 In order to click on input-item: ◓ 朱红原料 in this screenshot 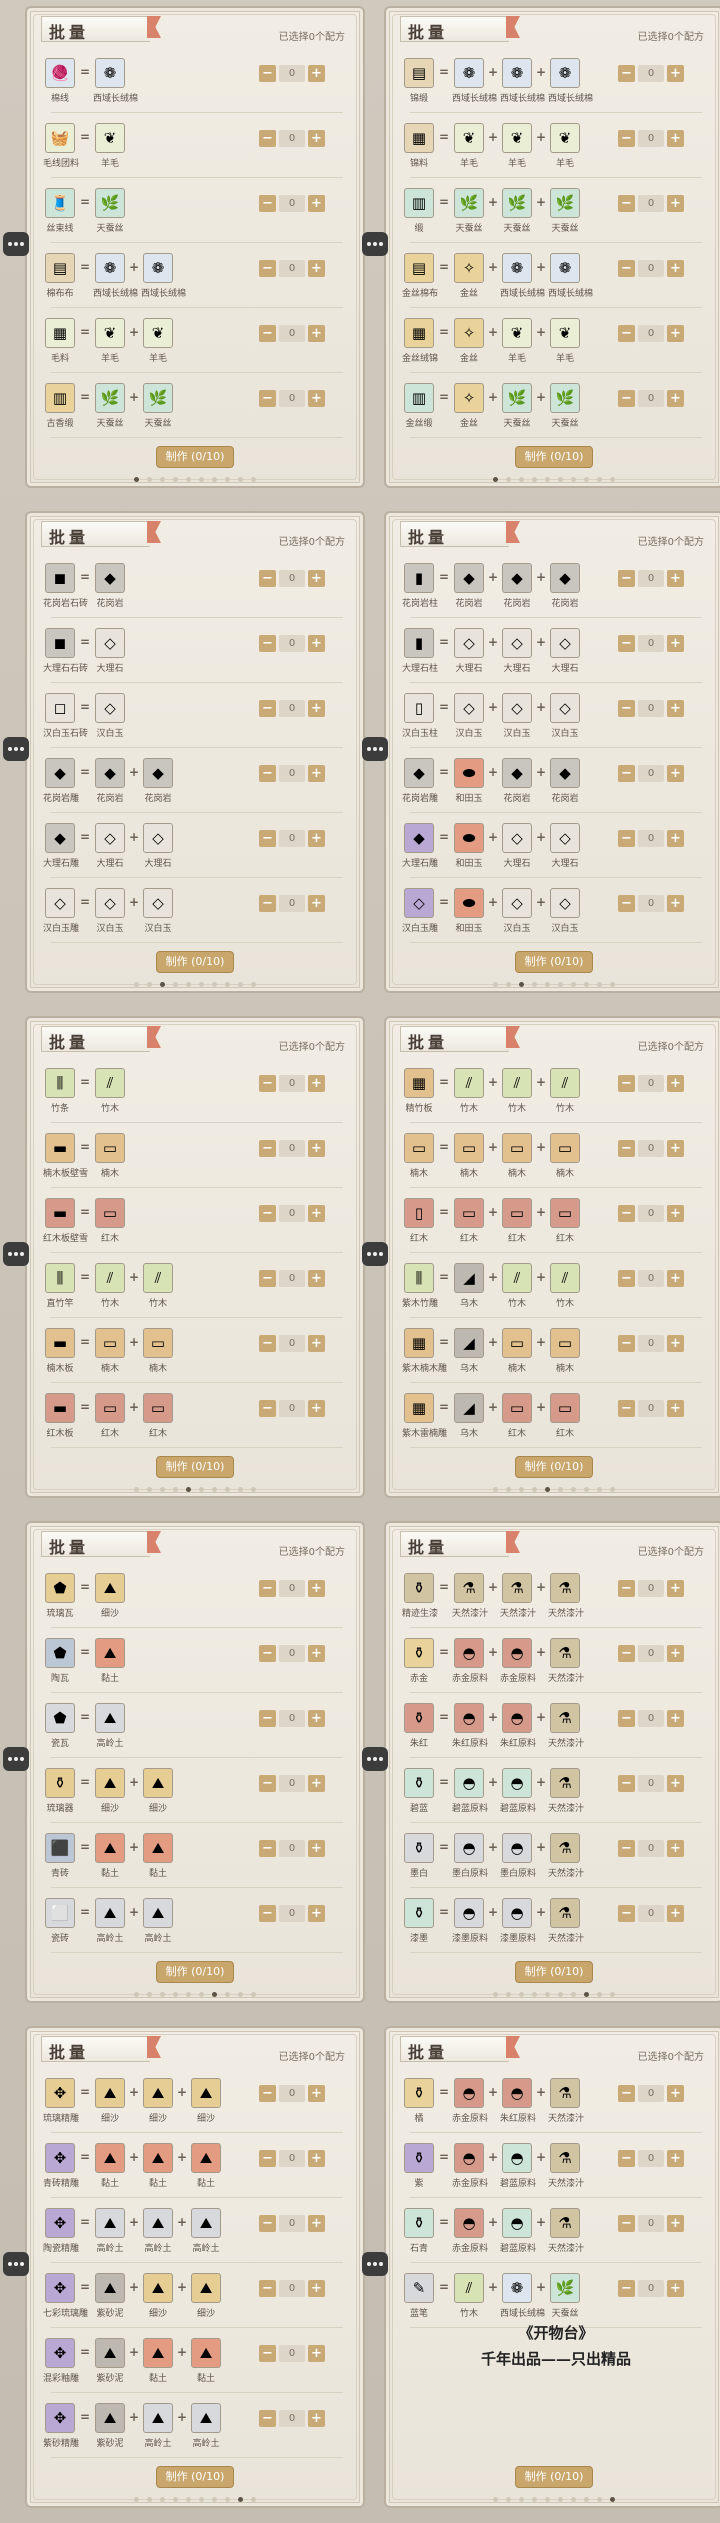, I will do `click(518, 2101)`.